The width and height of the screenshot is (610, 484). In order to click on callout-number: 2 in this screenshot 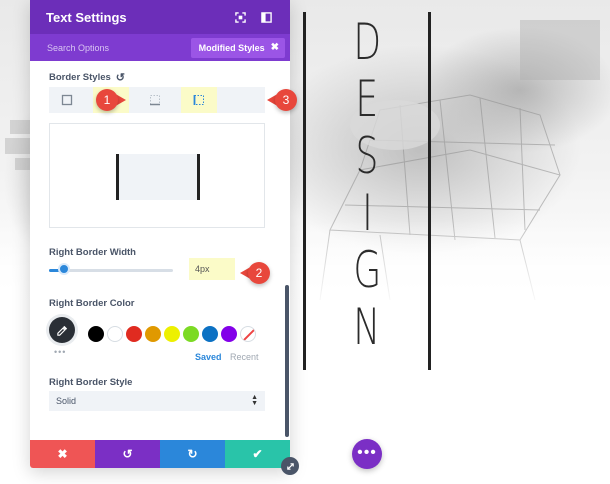, I will do `click(259, 273)`.